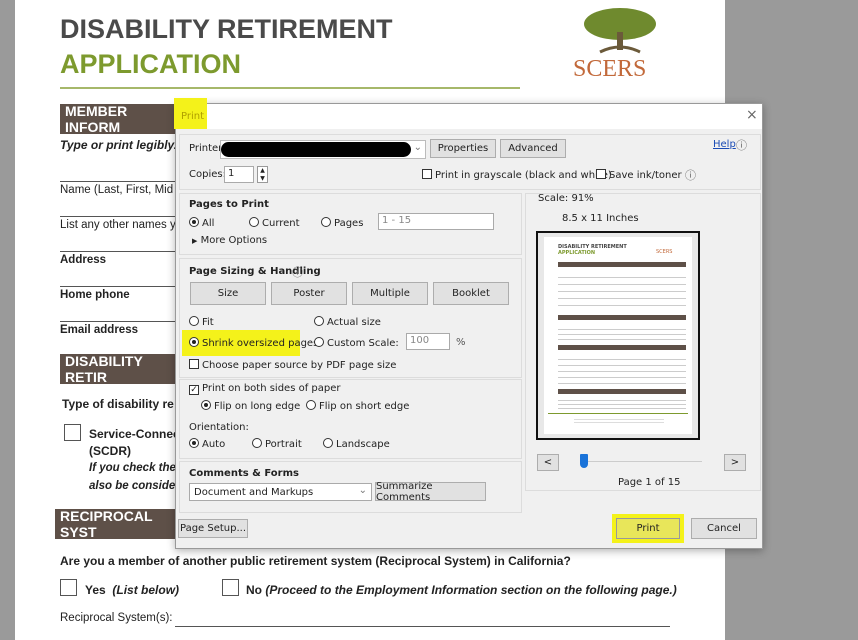 Image resolution: width=858 pixels, height=640 pixels. Describe the element at coordinates (309, 293) in the screenshot. I see `poster-button: Poster` at that location.